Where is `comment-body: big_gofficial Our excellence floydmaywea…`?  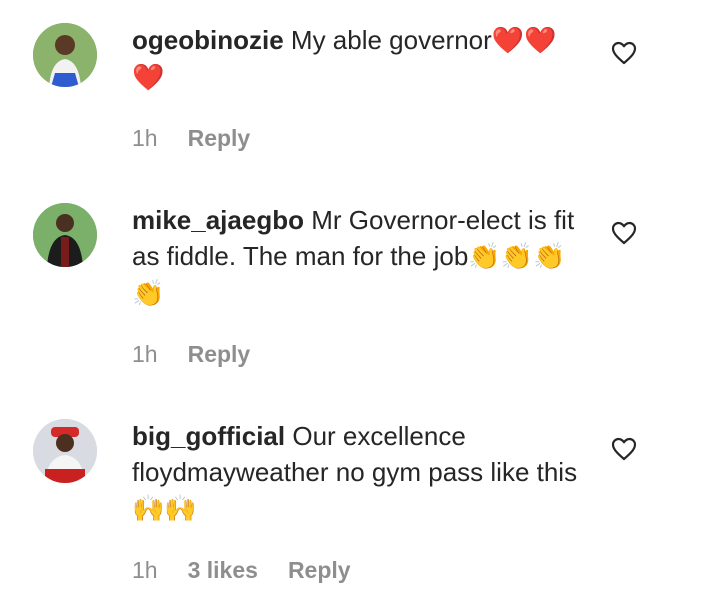
comment-body: big_gofficial Our excellence floydmaywea… is located at coordinates (357, 472).